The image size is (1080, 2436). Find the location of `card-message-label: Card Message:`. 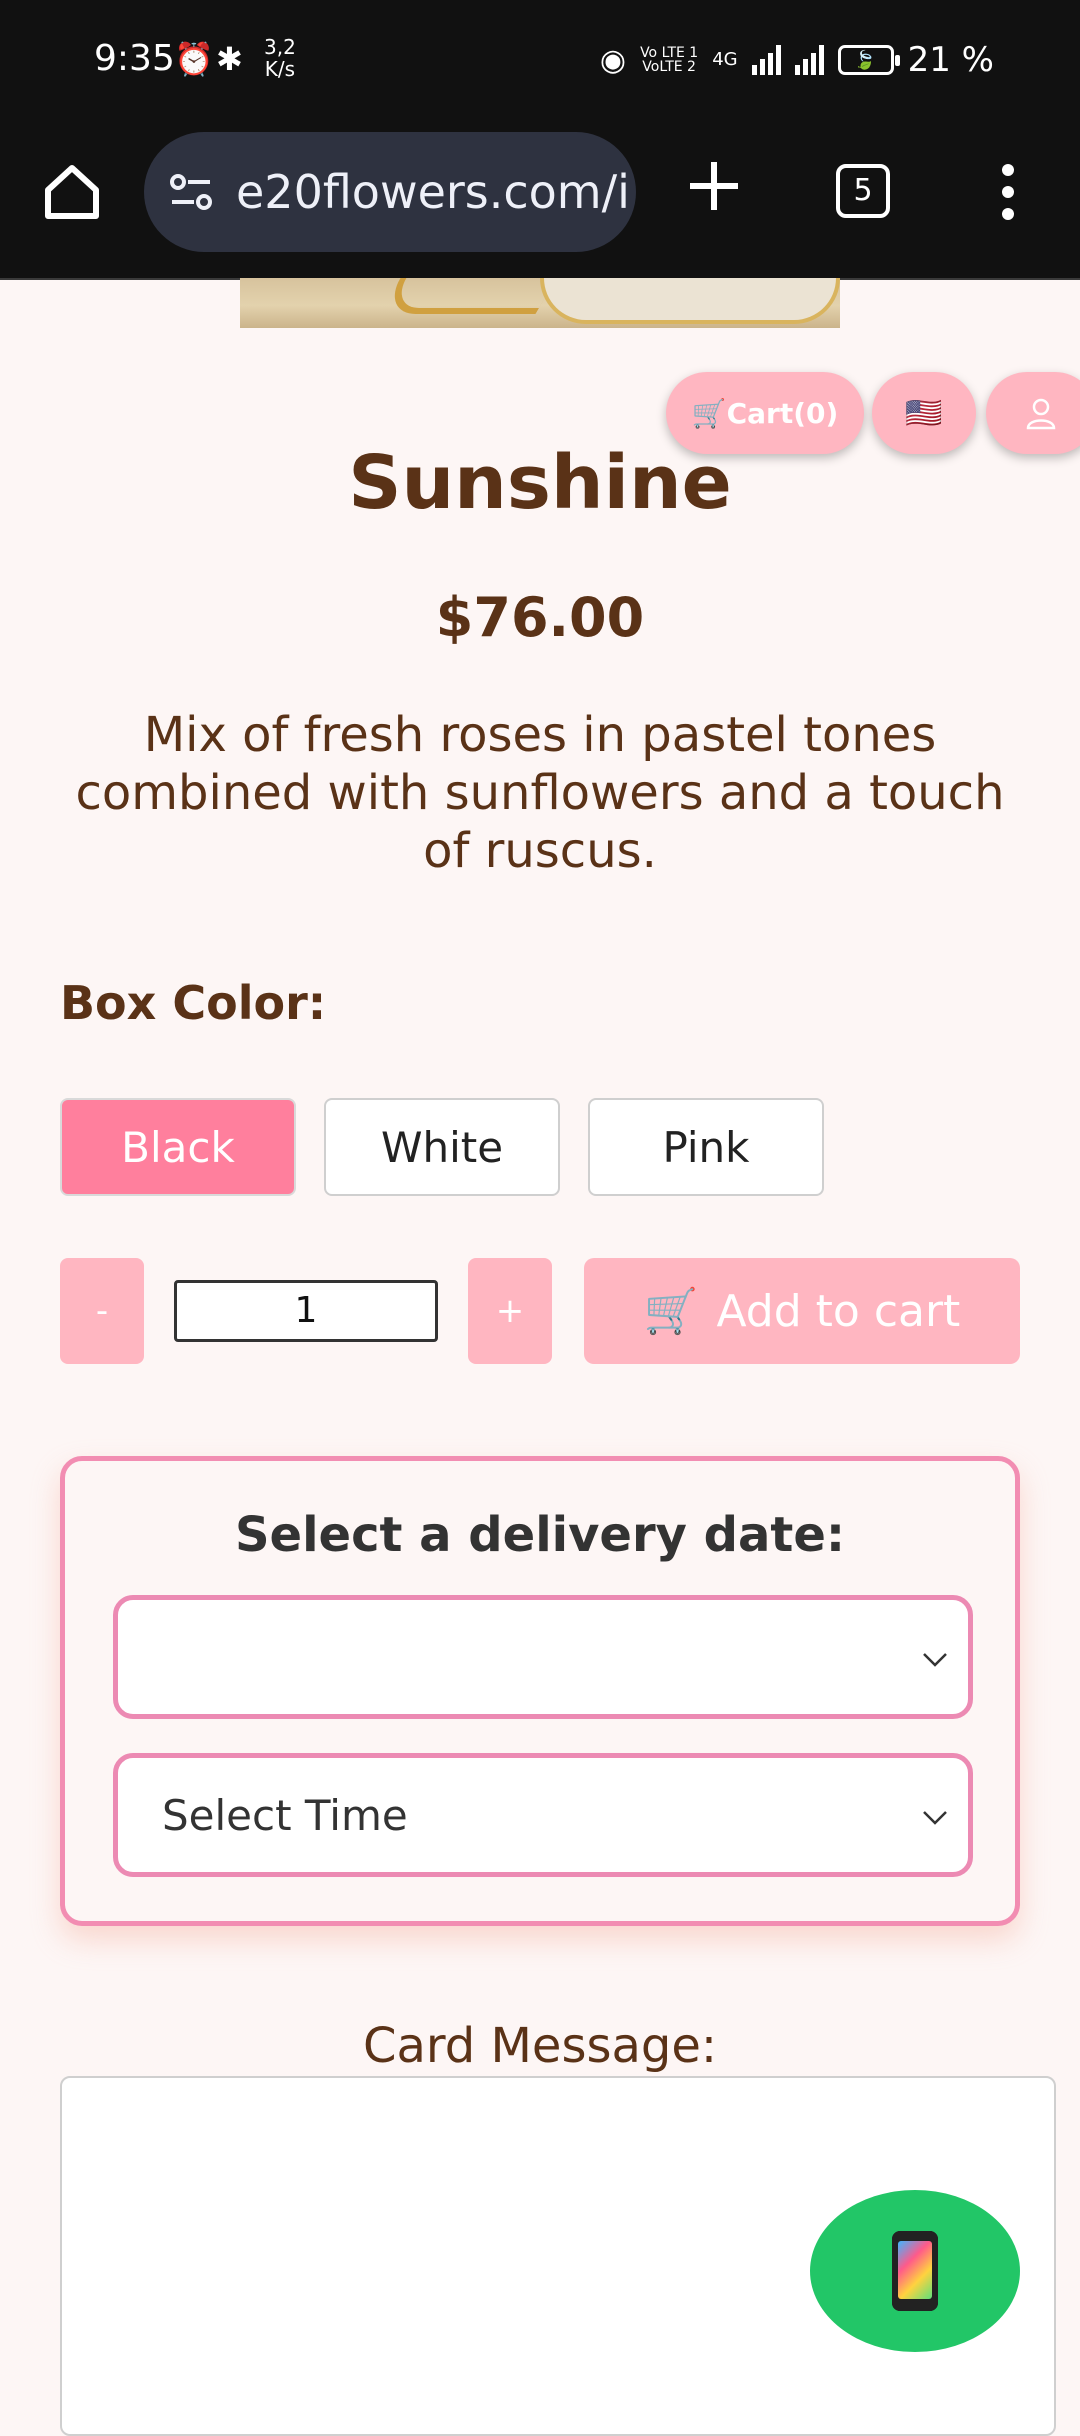

card-message-label: Card Message: is located at coordinates (540, 2046).